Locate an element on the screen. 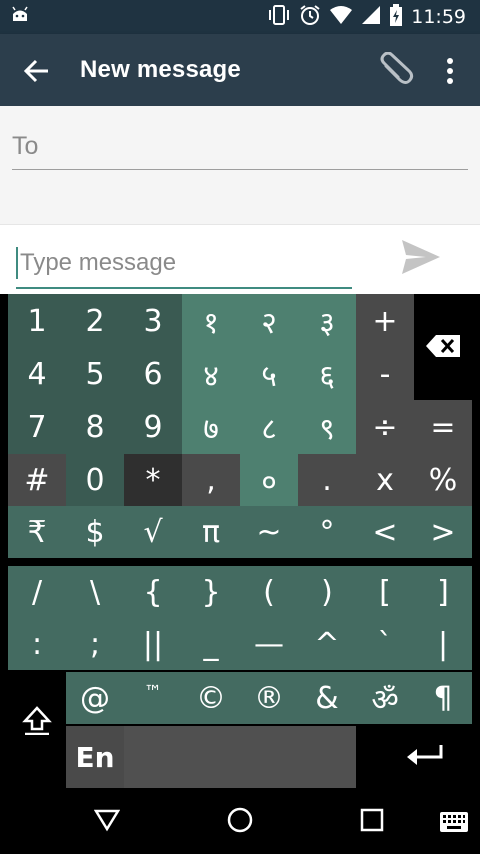 This screenshot has width=480, height=854. key: π is located at coordinates (211, 532).